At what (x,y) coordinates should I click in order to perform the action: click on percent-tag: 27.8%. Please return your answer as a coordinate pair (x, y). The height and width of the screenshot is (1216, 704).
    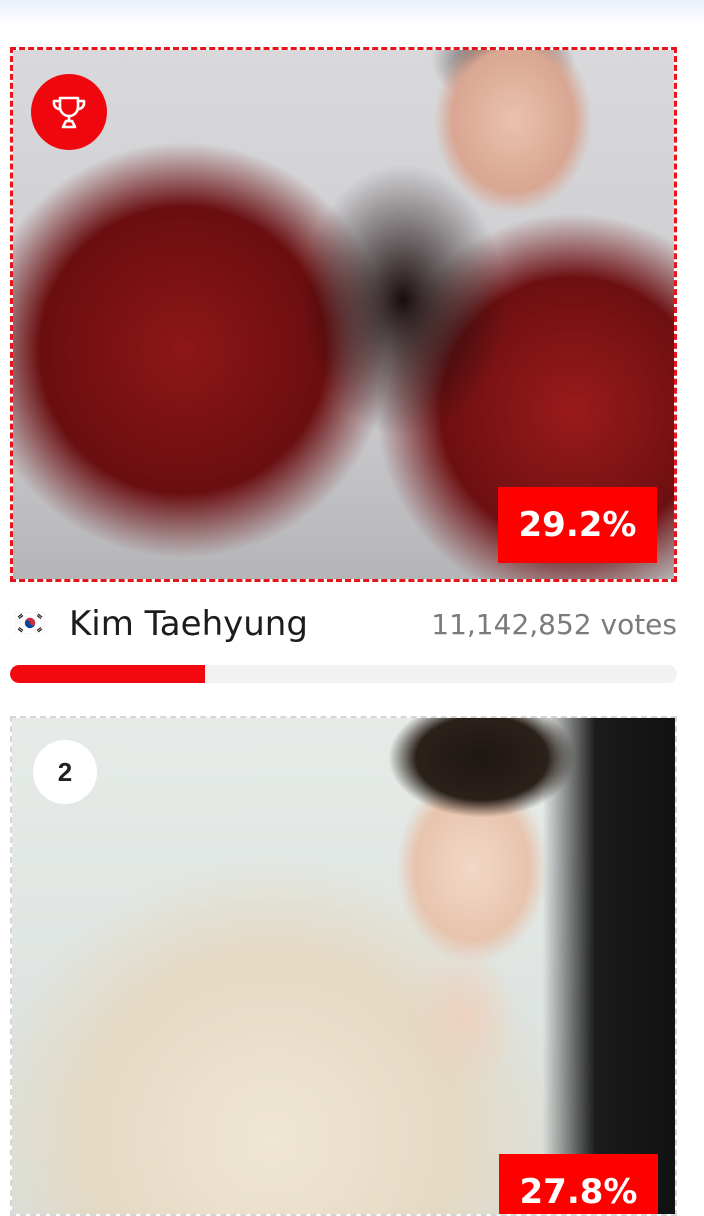
    Looking at the image, I should click on (578, 1184).